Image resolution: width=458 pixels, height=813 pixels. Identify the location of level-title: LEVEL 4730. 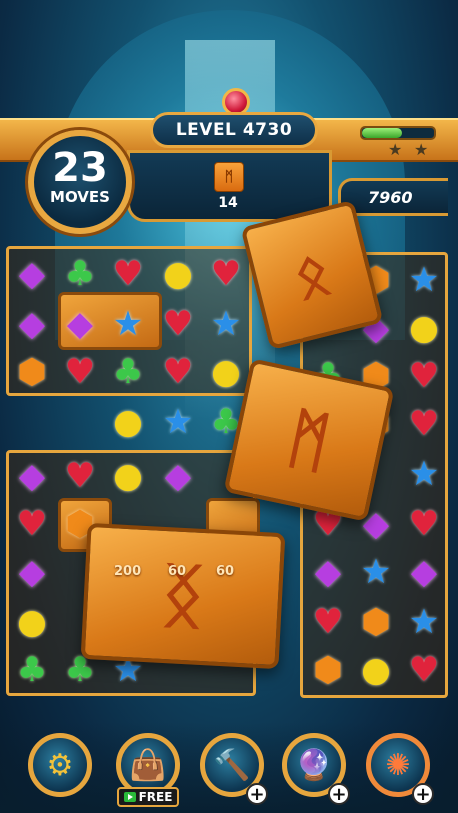
(234, 130).